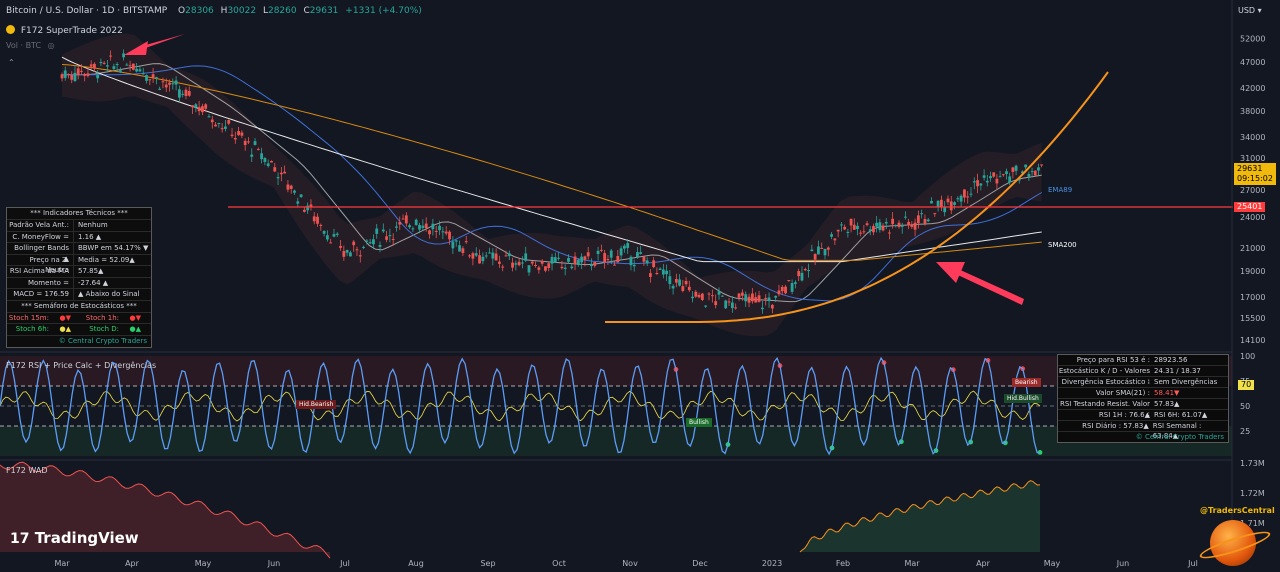  What do you see at coordinates (79, 272) in the screenshot?
I see `table-row: RSI Acima da MA 57.85▲` at bounding box center [79, 272].